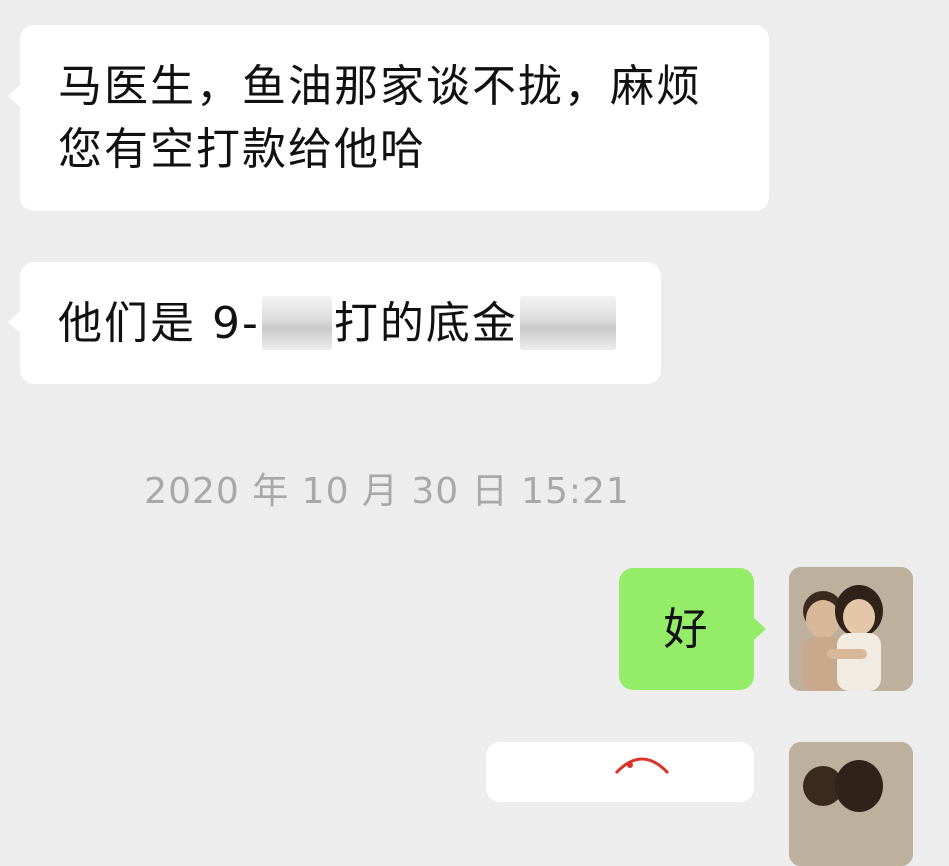 The image size is (949, 866). Describe the element at coordinates (387, 491) in the screenshot. I see `chat-timestamp: 2020 年 10 月 30 日 15:21` at that location.